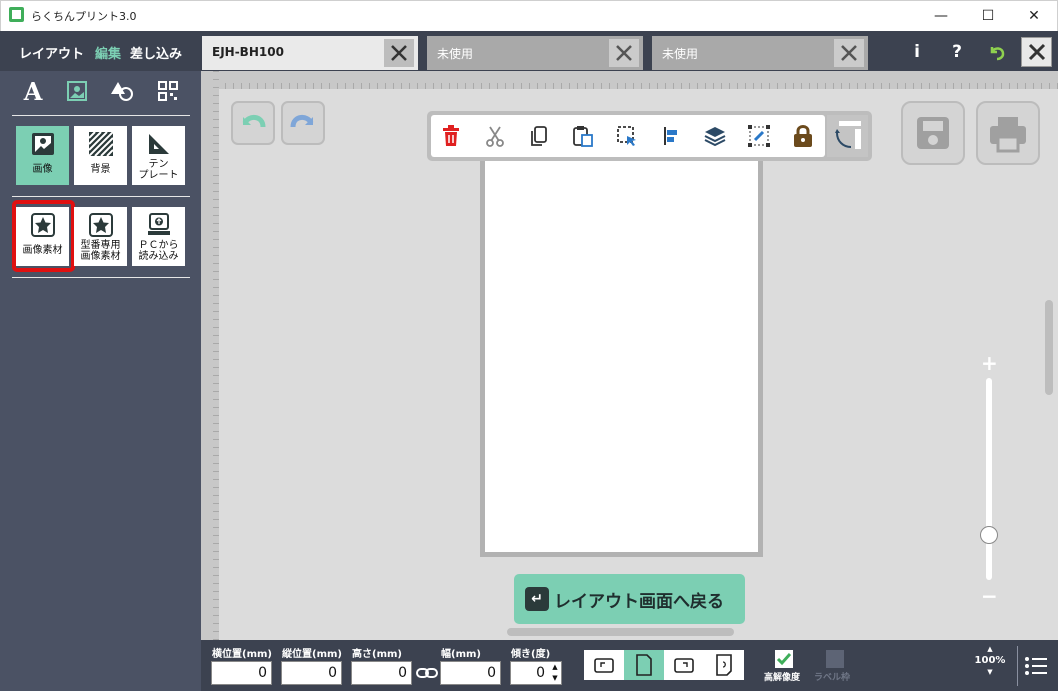 This screenshot has width=1058, height=691. Describe the element at coordinates (51, 52) in the screenshot. I see `mode-layout: レイアウト` at that location.